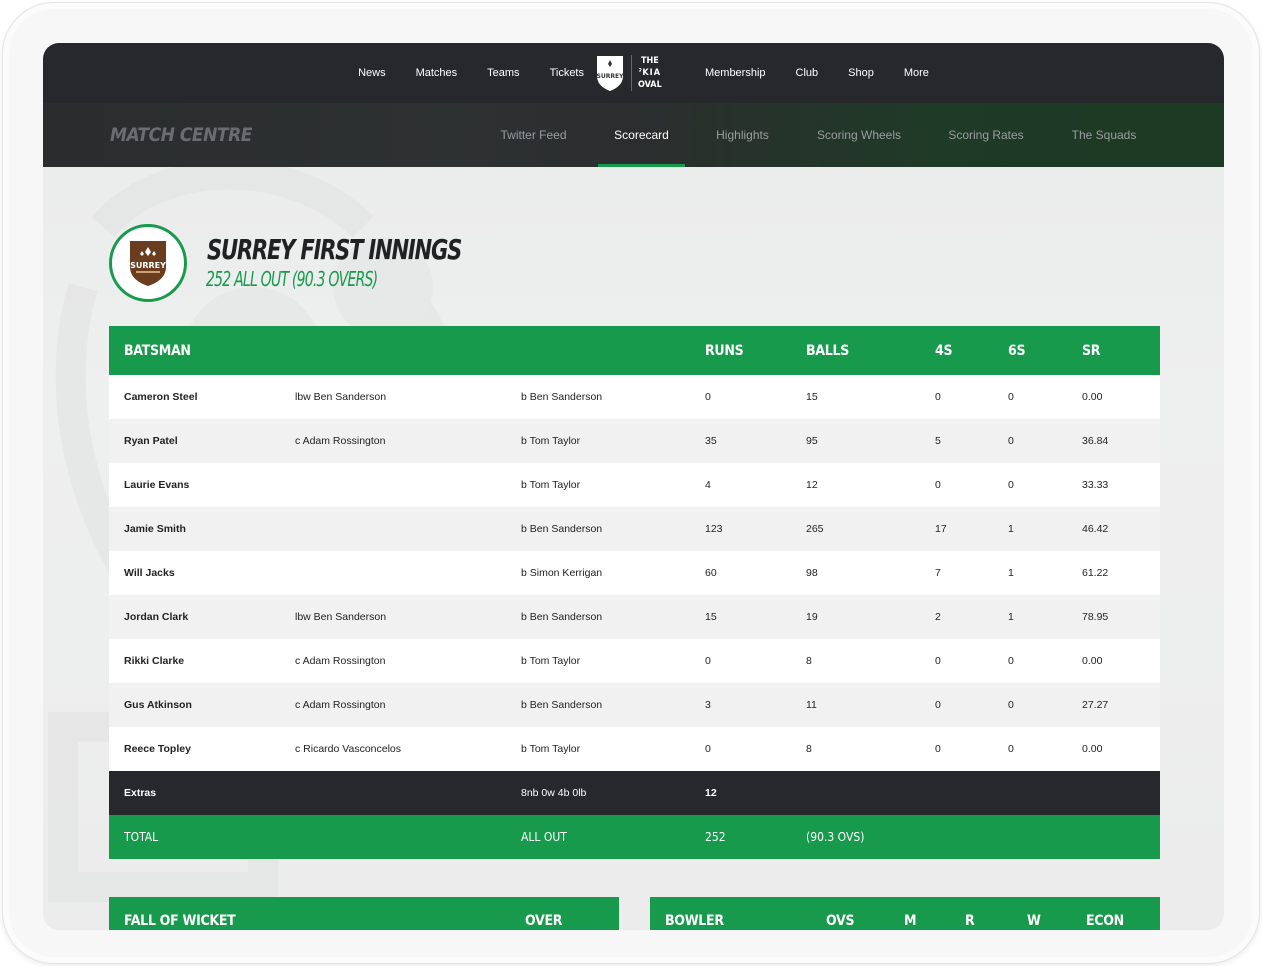  I want to click on strike-rate: 78.95, so click(1095, 617).